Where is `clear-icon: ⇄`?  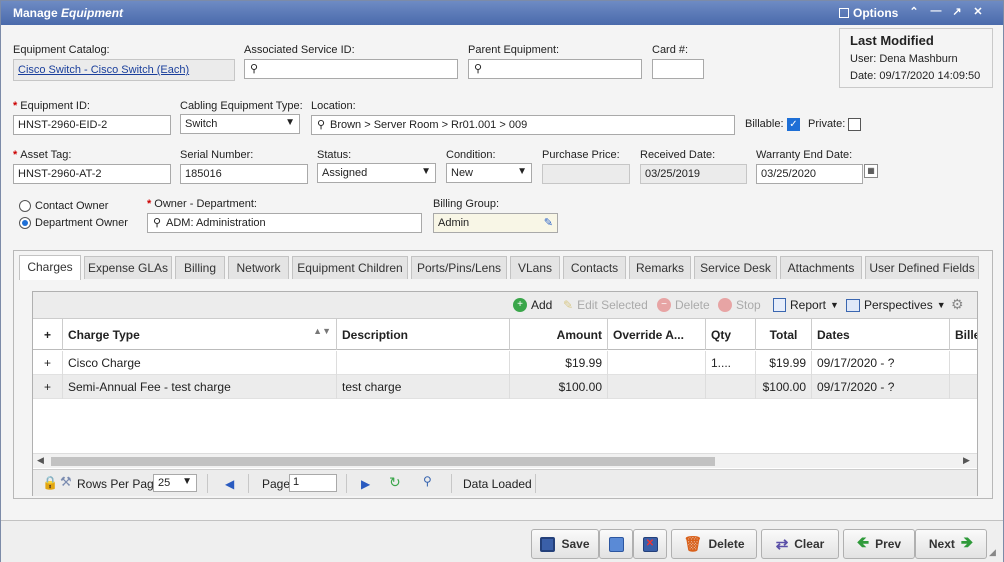 clear-icon: ⇄ is located at coordinates (782, 544).